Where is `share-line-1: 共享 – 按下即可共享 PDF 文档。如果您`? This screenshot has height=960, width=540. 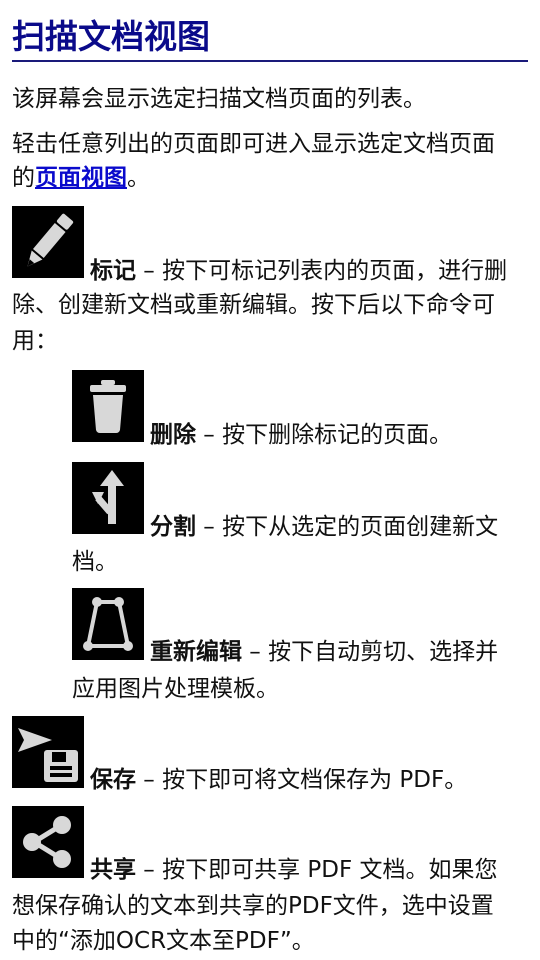
share-line-1: 共享 – 按下即可共享 PDF 文档。如果您 is located at coordinates (294, 870).